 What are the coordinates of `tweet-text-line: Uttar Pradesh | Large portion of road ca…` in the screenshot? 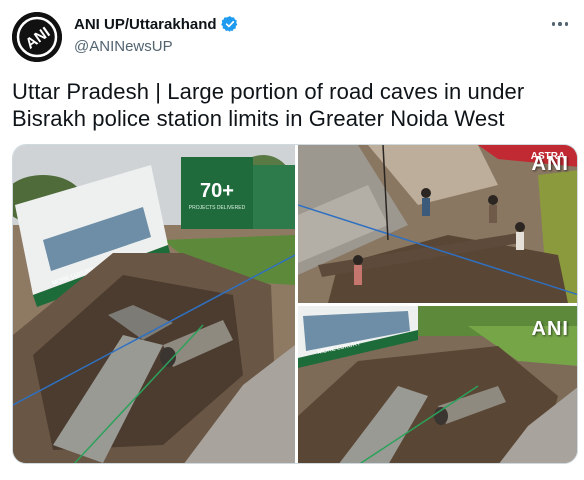 It's located at (268, 91).